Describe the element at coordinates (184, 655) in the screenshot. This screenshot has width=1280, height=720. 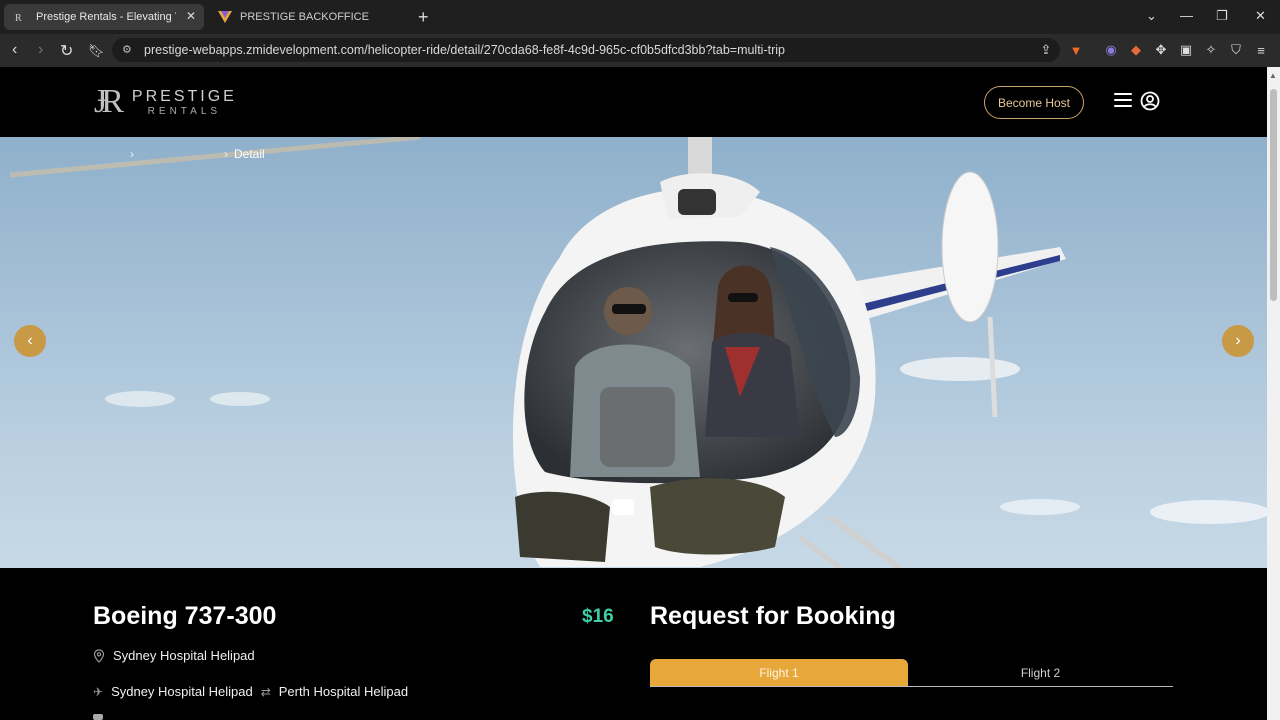
I see `location-text: Sydney Hospital Helipad` at that location.